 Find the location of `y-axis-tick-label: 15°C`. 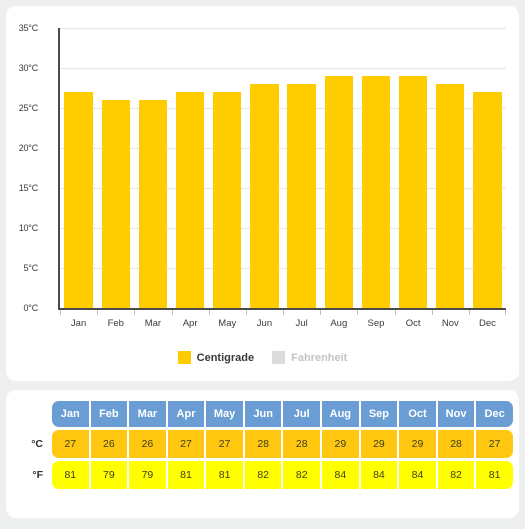

y-axis-tick-label: 15°C is located at coordinates (28, 188).